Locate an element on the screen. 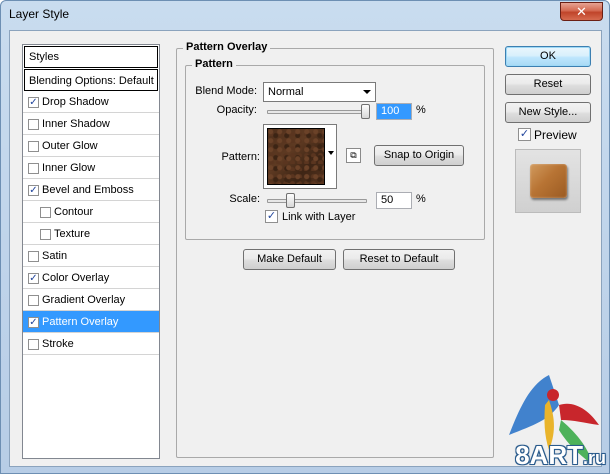 The width and height of the screenshot is (610, 475). sidebar-item-contour: Contour is located at coordinates (91, 212).